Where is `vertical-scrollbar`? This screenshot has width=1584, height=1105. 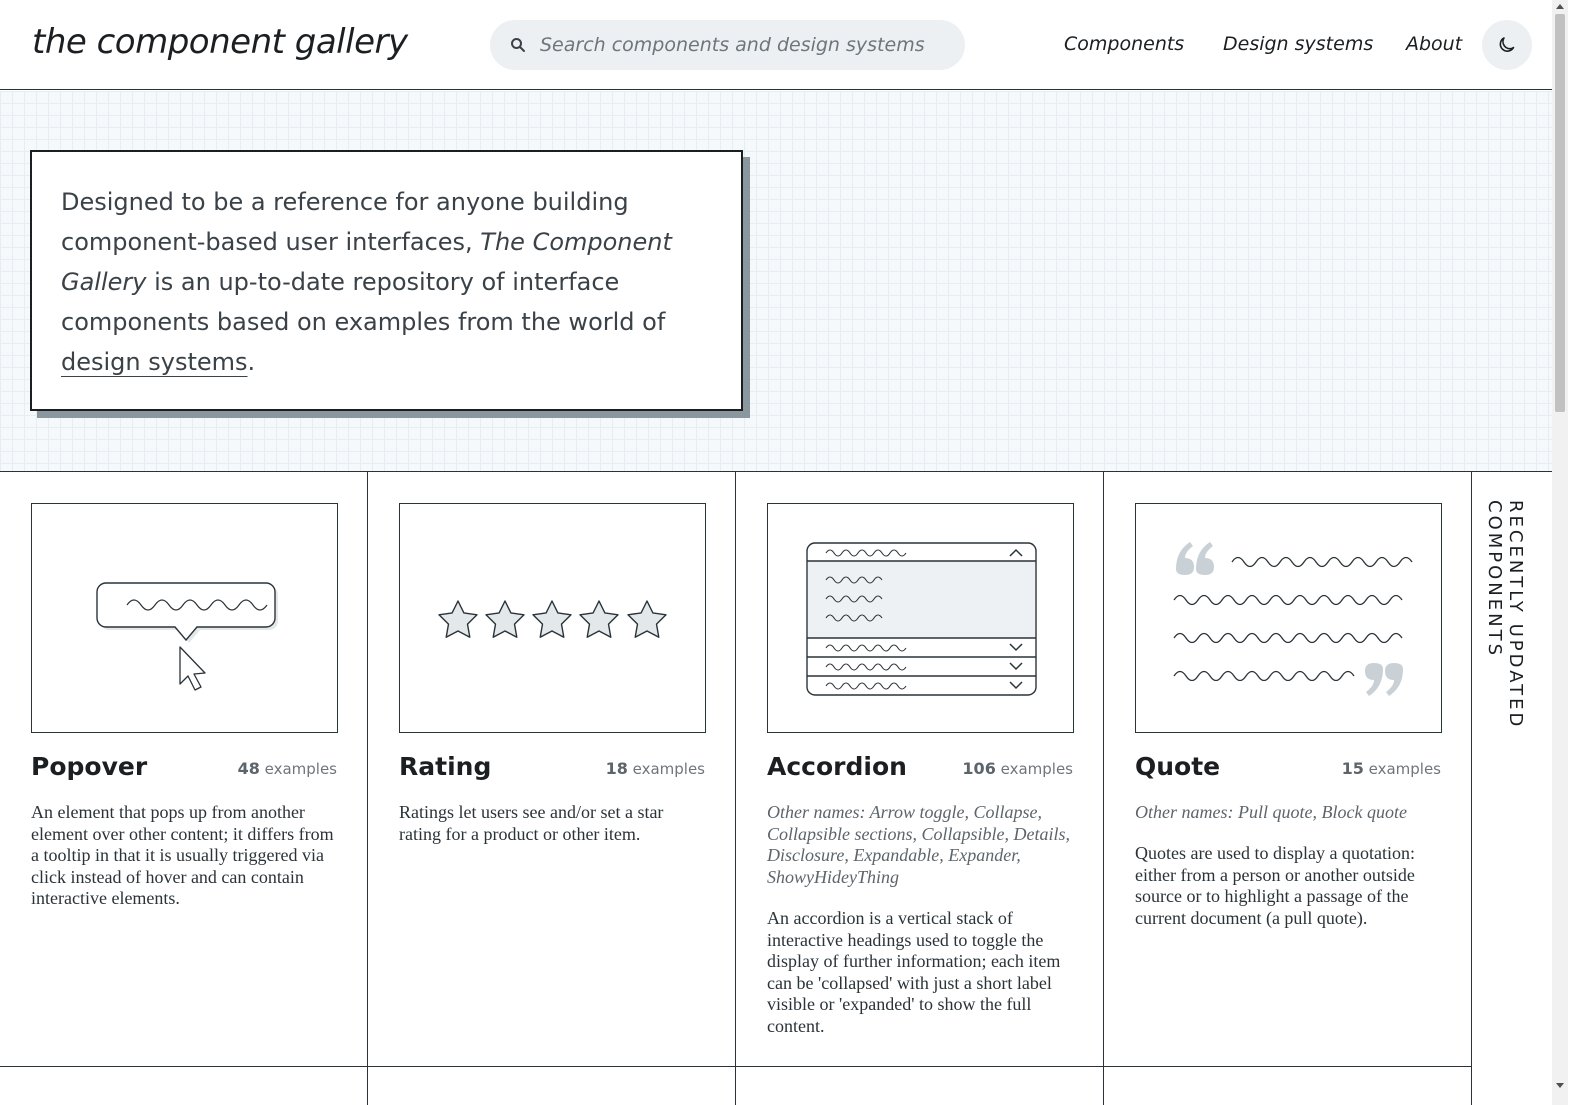 vertical-scrollbar is located at coordinates (1560, 552).